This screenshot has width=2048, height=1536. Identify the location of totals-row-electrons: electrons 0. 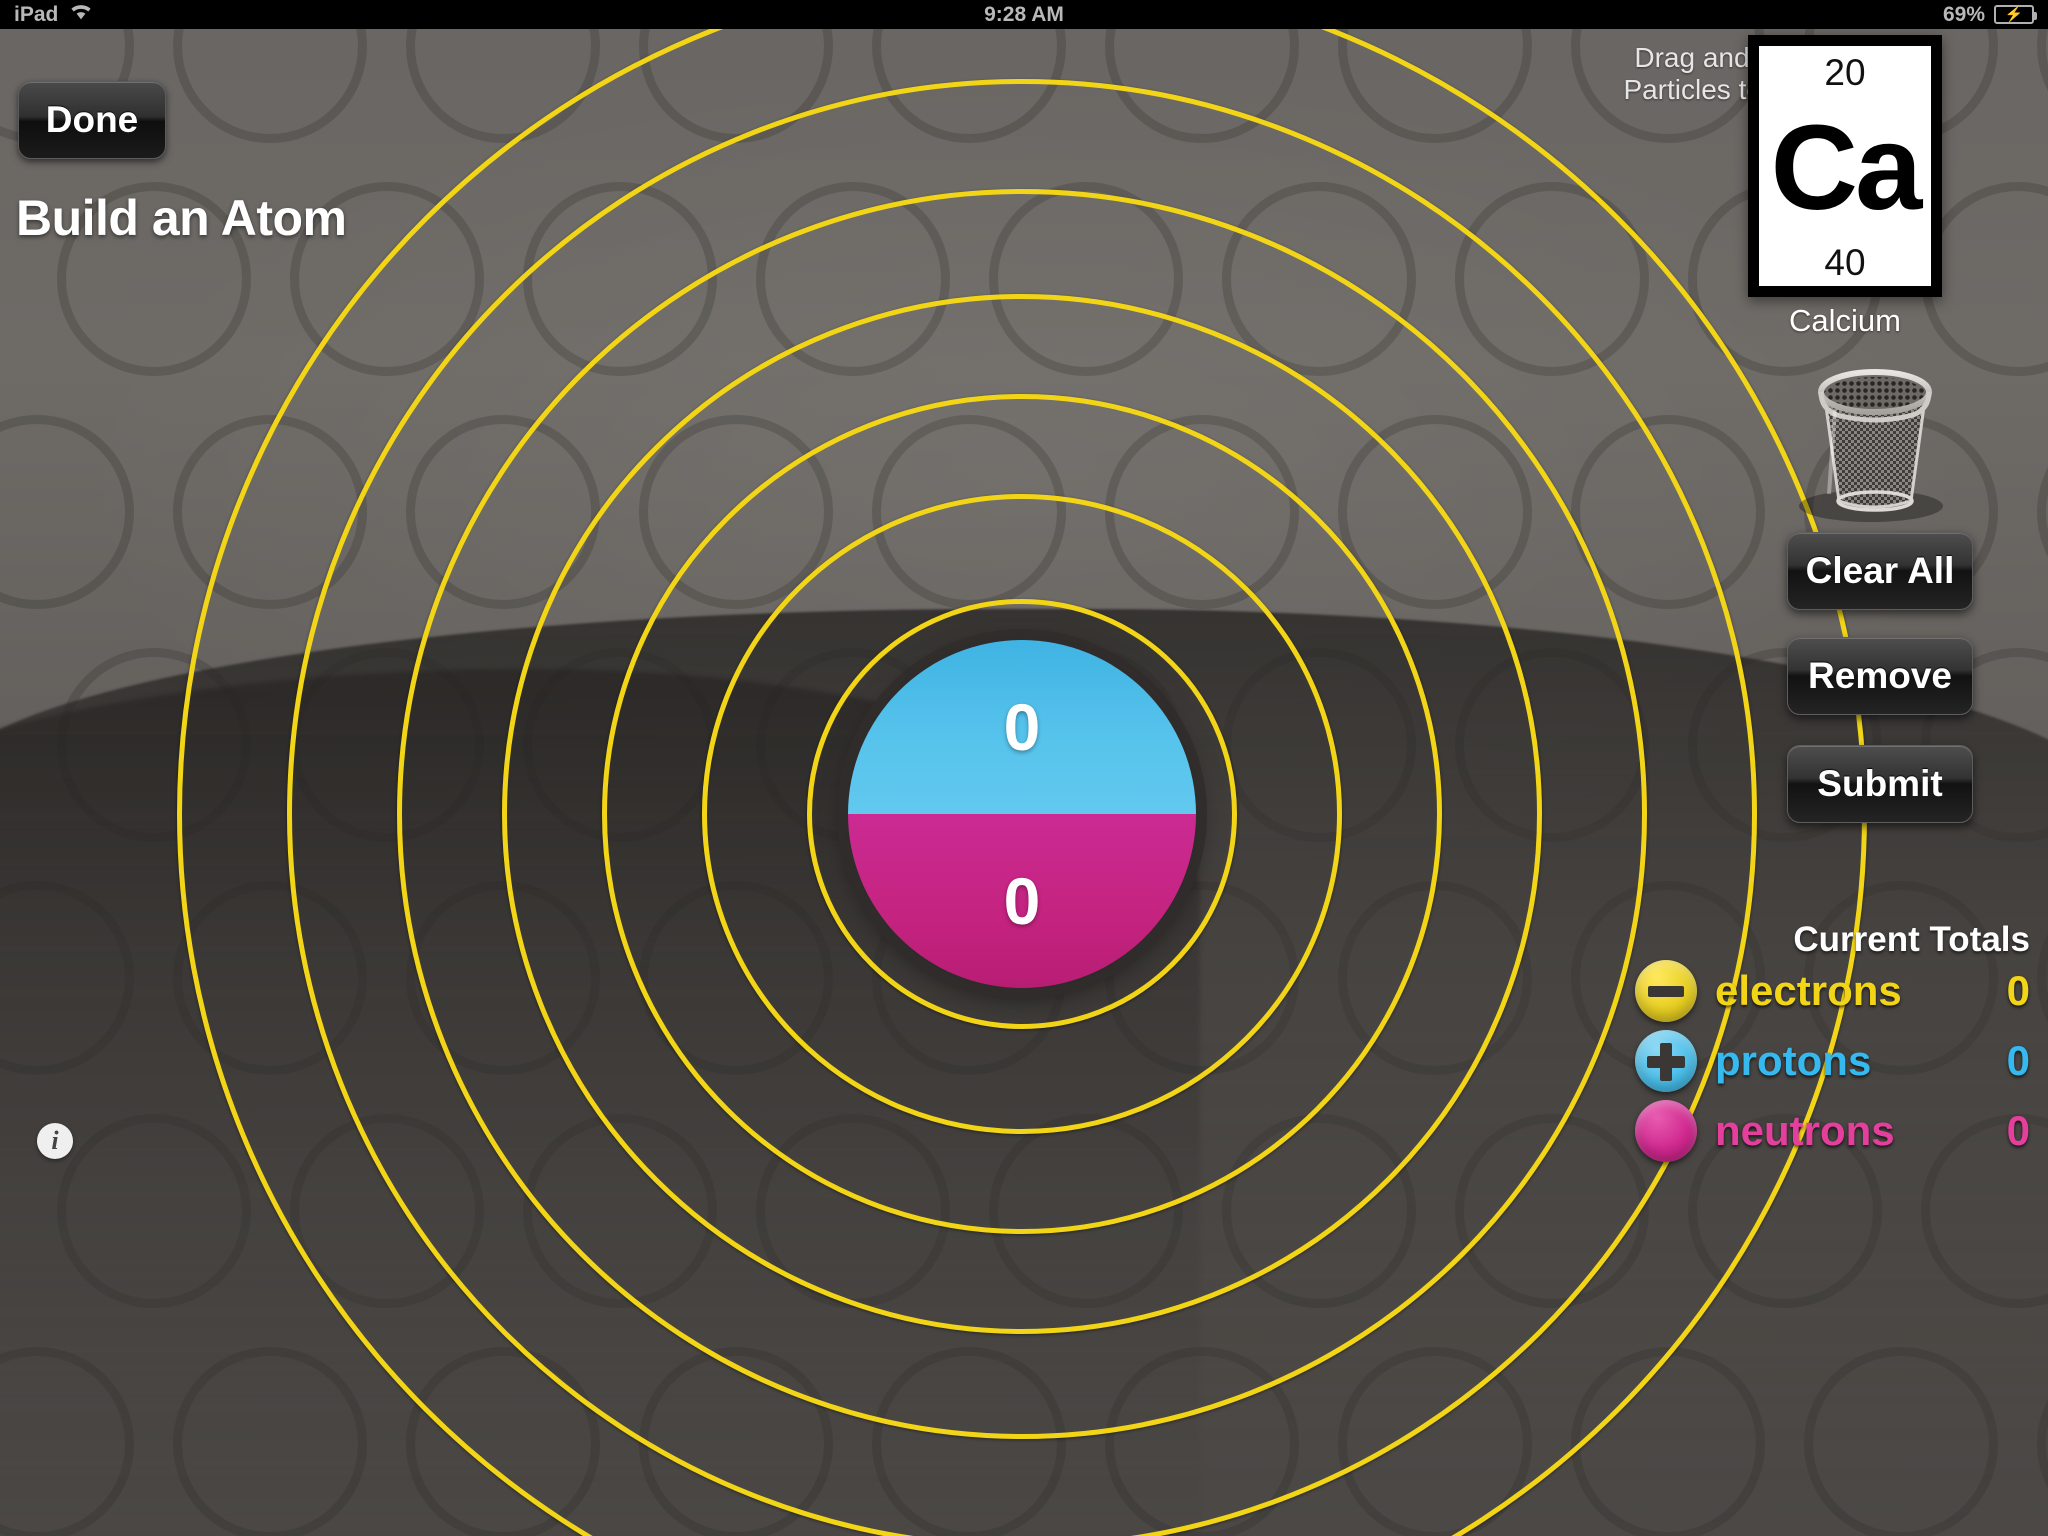
(1832, 991).